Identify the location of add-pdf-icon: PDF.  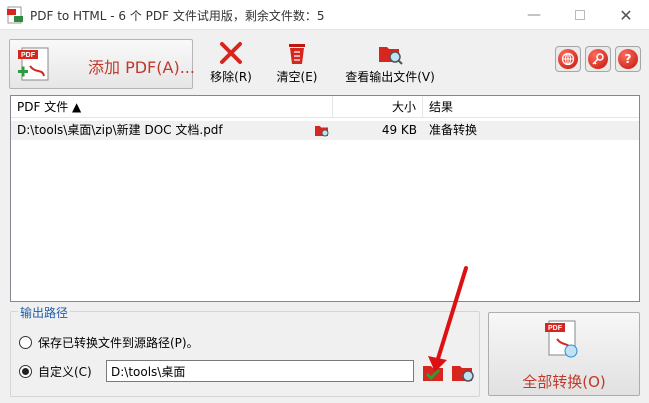
(33, 64).